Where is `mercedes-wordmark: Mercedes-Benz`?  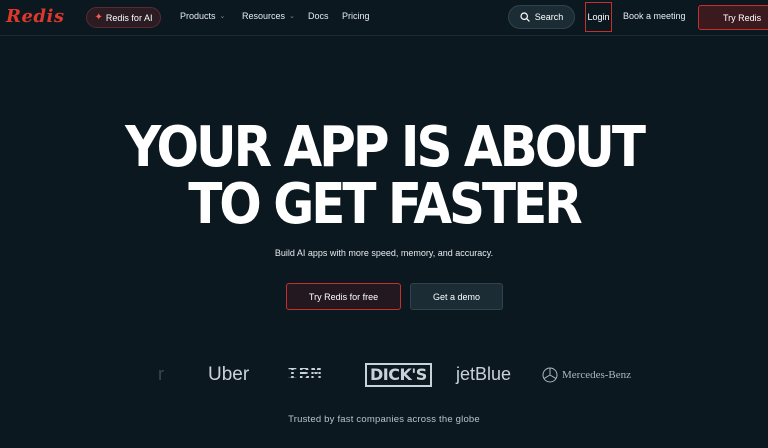
mercedes-wordmark: Mercedes-Benz is located at coordinates (597, 375).